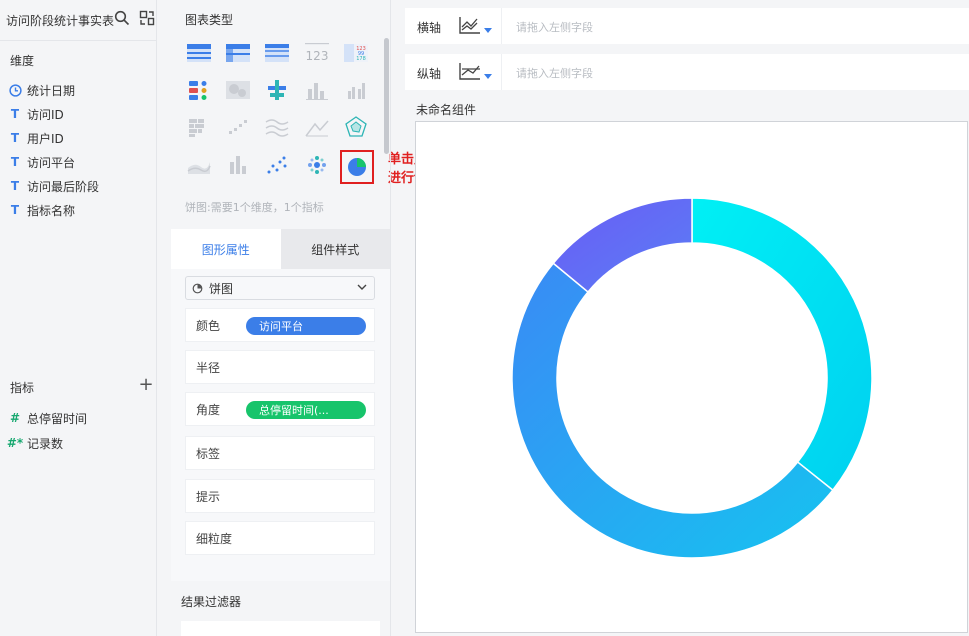 The image size is (969, 636). What do you see at coordinates (22, 388) in the screenshot?
I see `measure-section-label: 指标` at bounding box center [22, 388].